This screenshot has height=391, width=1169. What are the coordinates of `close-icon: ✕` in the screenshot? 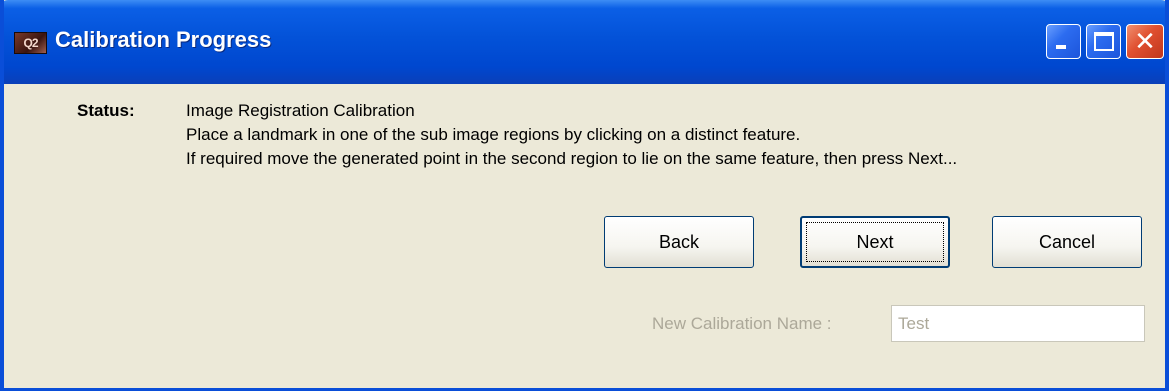 It's located at (1145, 42).